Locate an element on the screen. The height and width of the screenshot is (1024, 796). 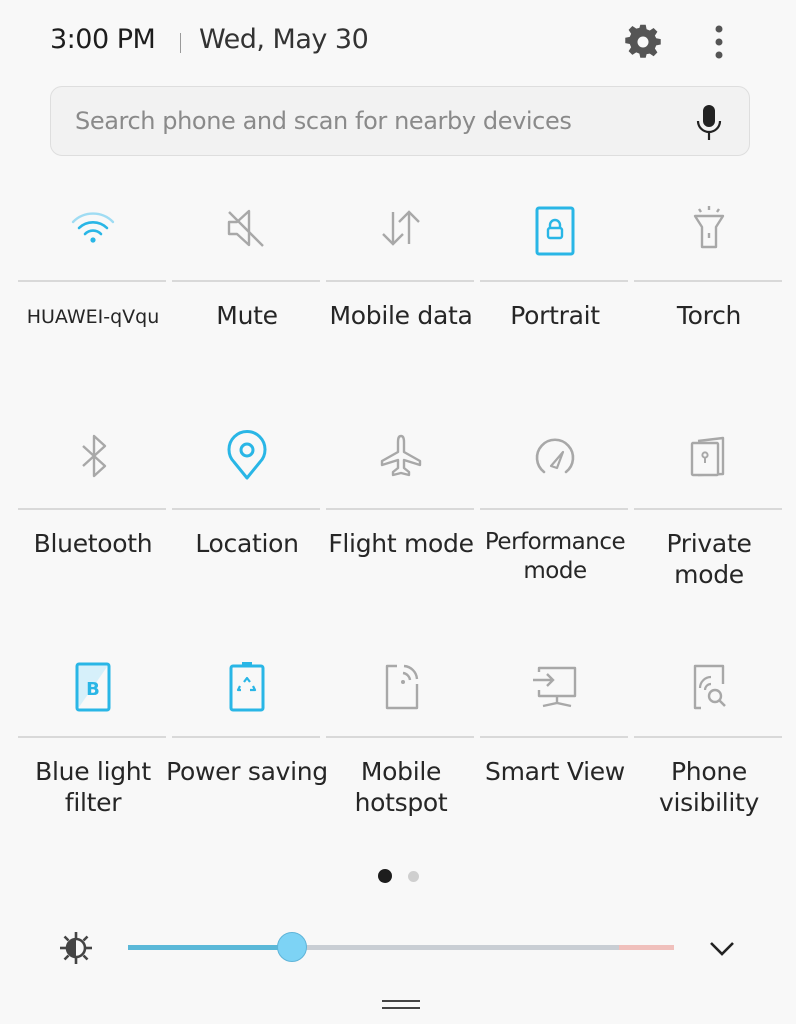
tile-label: Blue light filter is located at coordinates (93, 787).